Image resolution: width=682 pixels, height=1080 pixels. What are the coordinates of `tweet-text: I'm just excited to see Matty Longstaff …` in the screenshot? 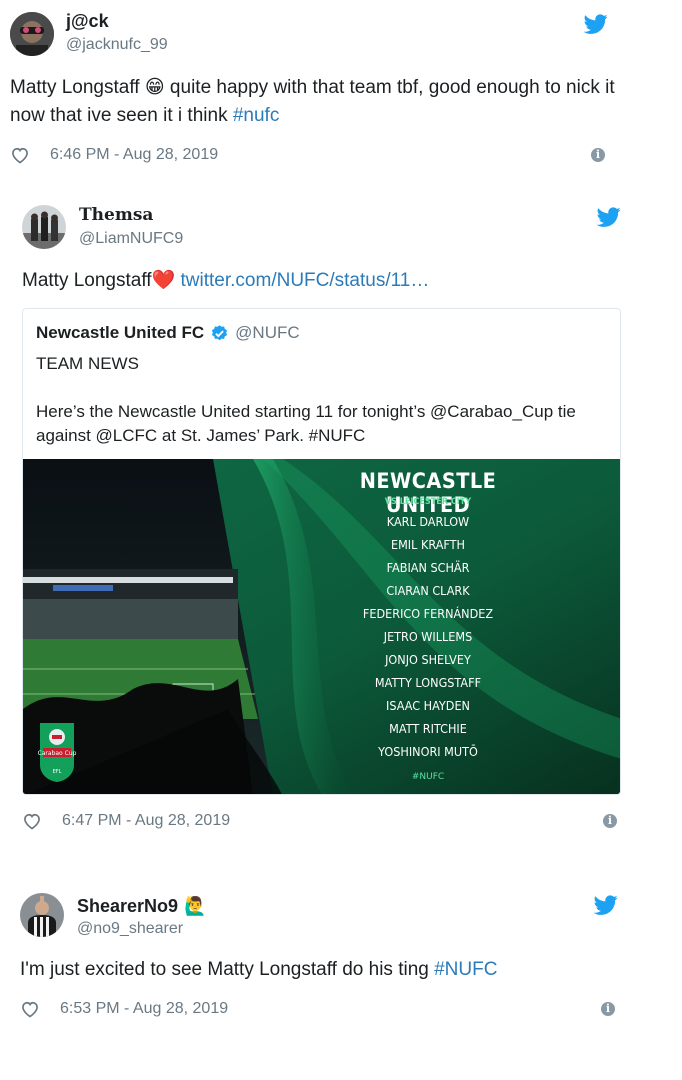 It's located at (340, 970).